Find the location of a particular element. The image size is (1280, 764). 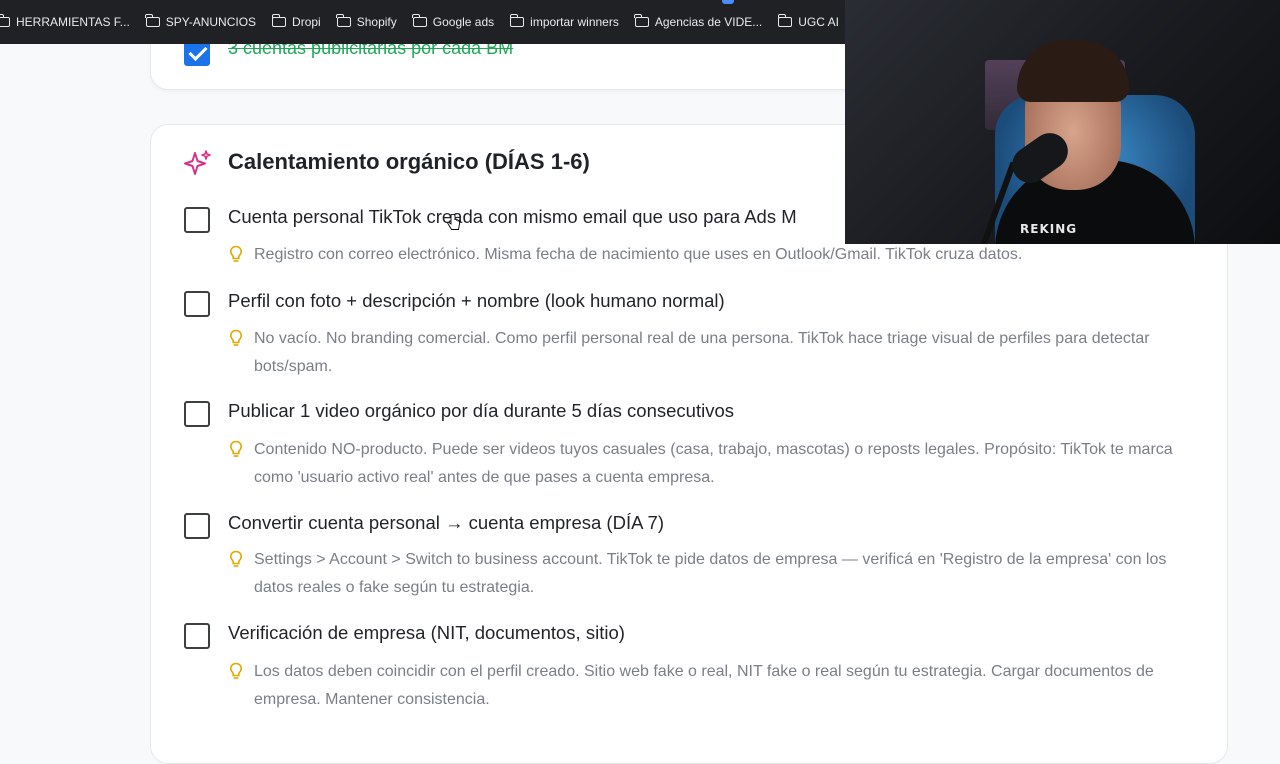

tab-indicator is located at coordinates (728, 2).